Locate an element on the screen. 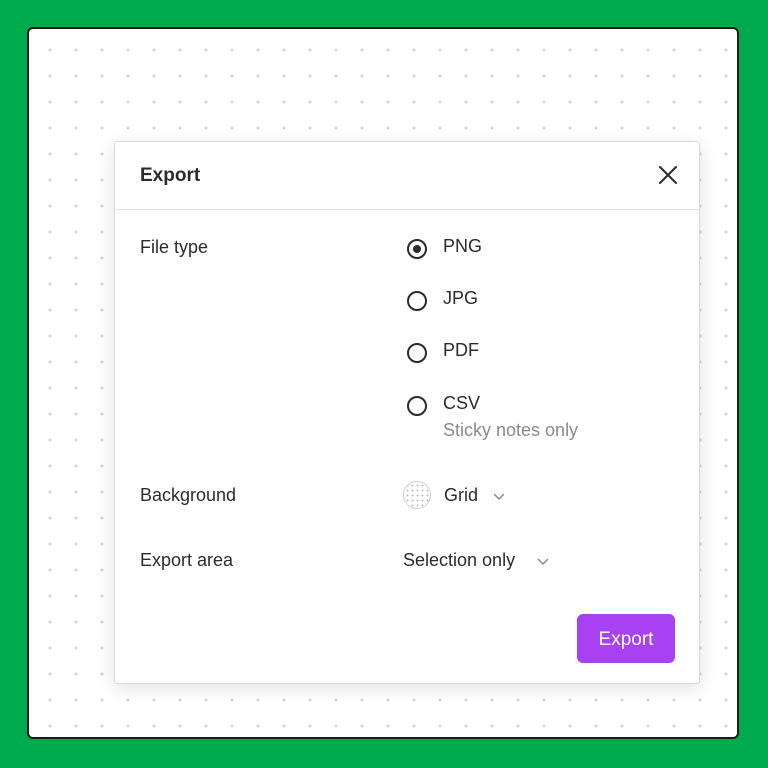 This screenshot has height=768, width=768. export-button: Export is located at coordinates (626, 638).